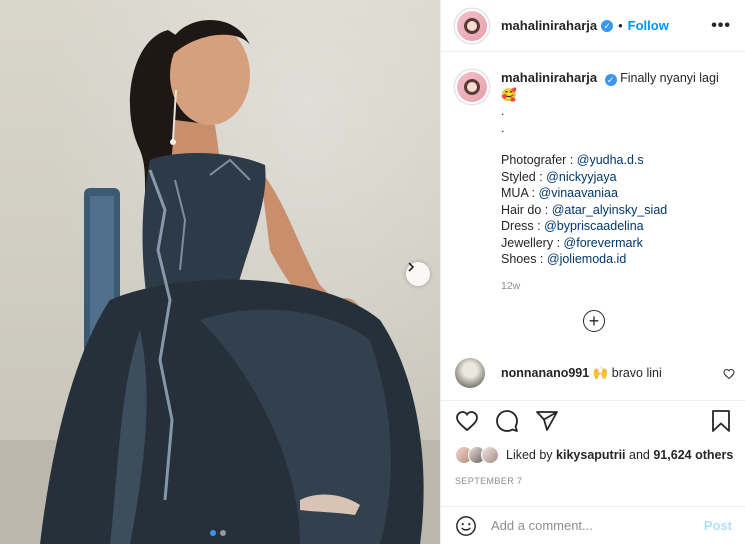  I want to click on share-icon, so click(547, 420).